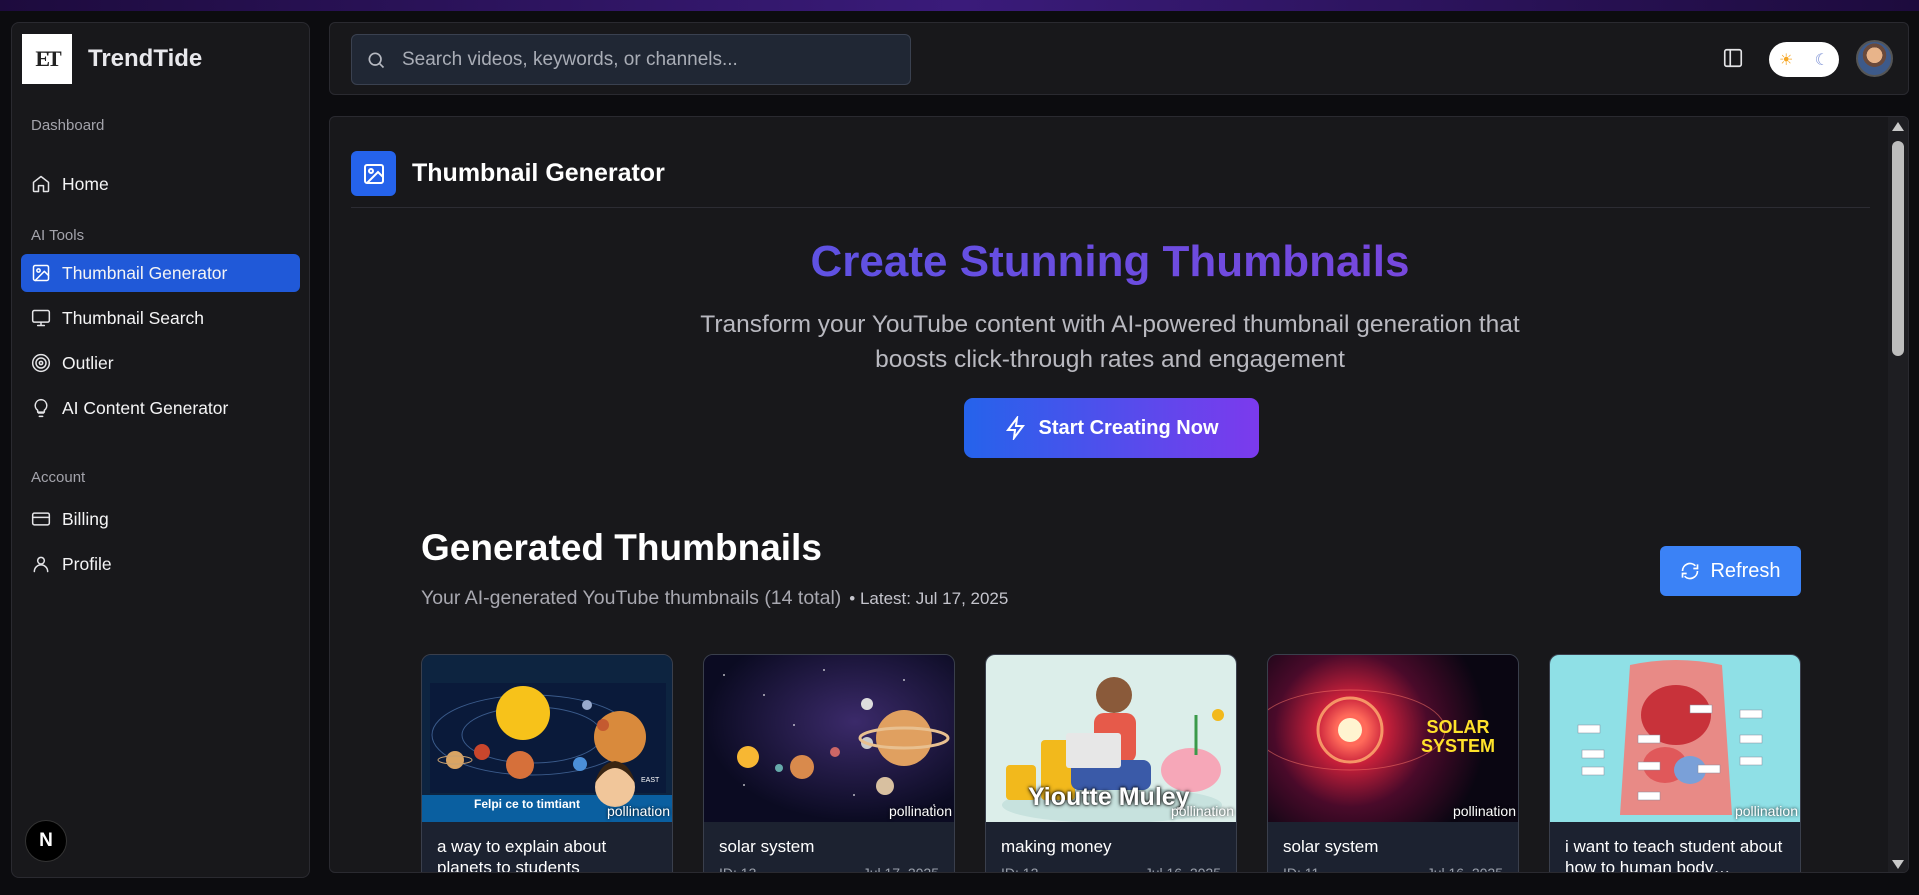 This screenshot has width=1919, height=895. Describe the element at coordinates (527, 804) in the screenshot. I see `thumbnail-overlay-text: Felpi ce to timtiant` at that location.